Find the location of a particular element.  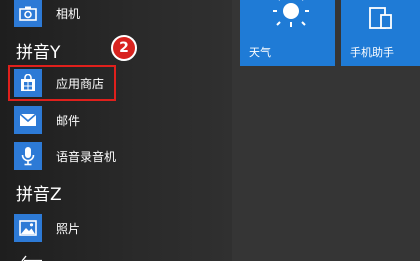

app-label-recorder: 语音录音机 is located at coordinates (86, 156).